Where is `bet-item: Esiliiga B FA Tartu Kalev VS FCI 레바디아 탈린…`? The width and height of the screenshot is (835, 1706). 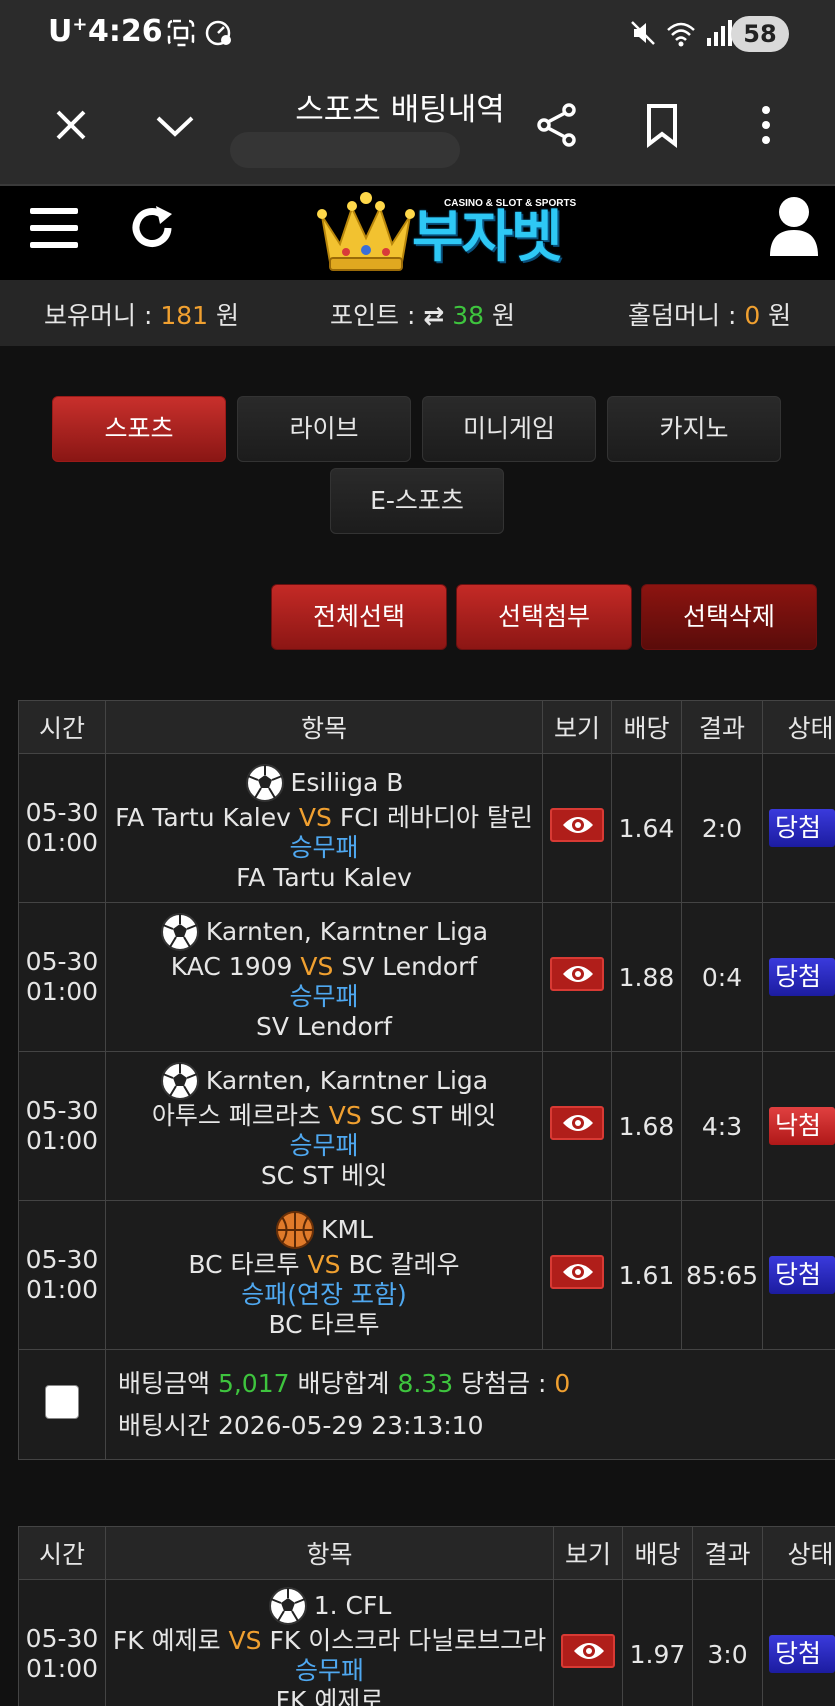
bet-item: Esiliiga B FA Tartu Kalev VS FCI 레바디아 탈린… is located at coordinates (324, 828).